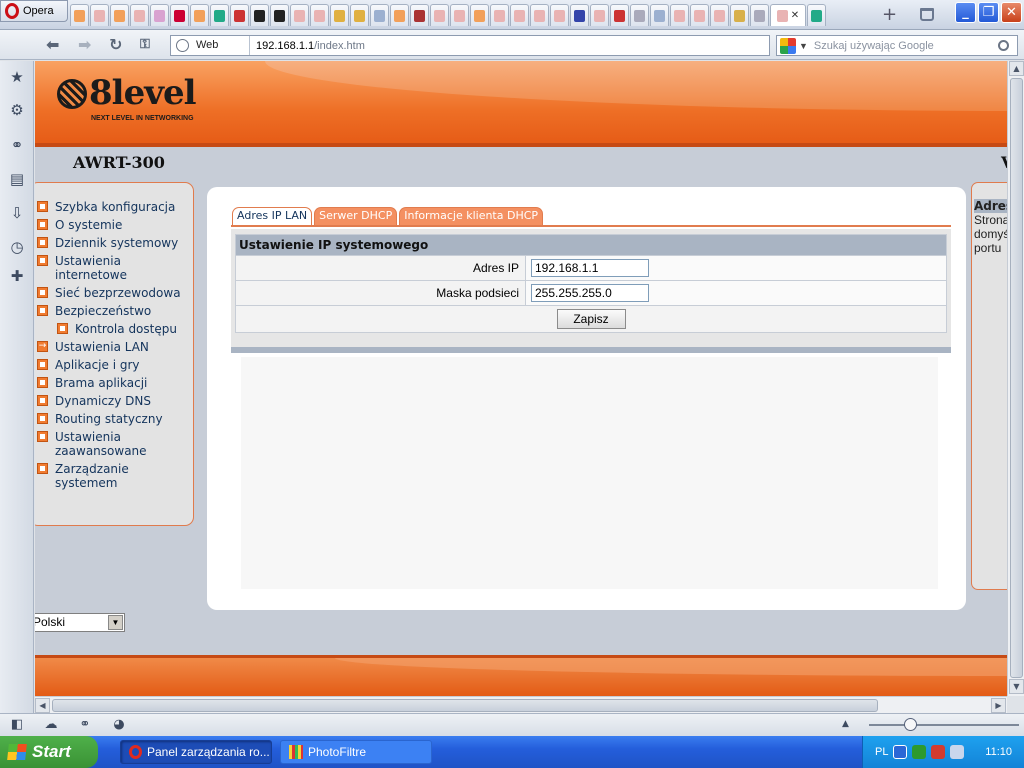 The width and height of the screenshot is (1024, 768). What do you see at coordinates (114, 444) in the screenshot?
I see `menu-item: Ustawienia zaawansowane` at bounding box center [114, 444].